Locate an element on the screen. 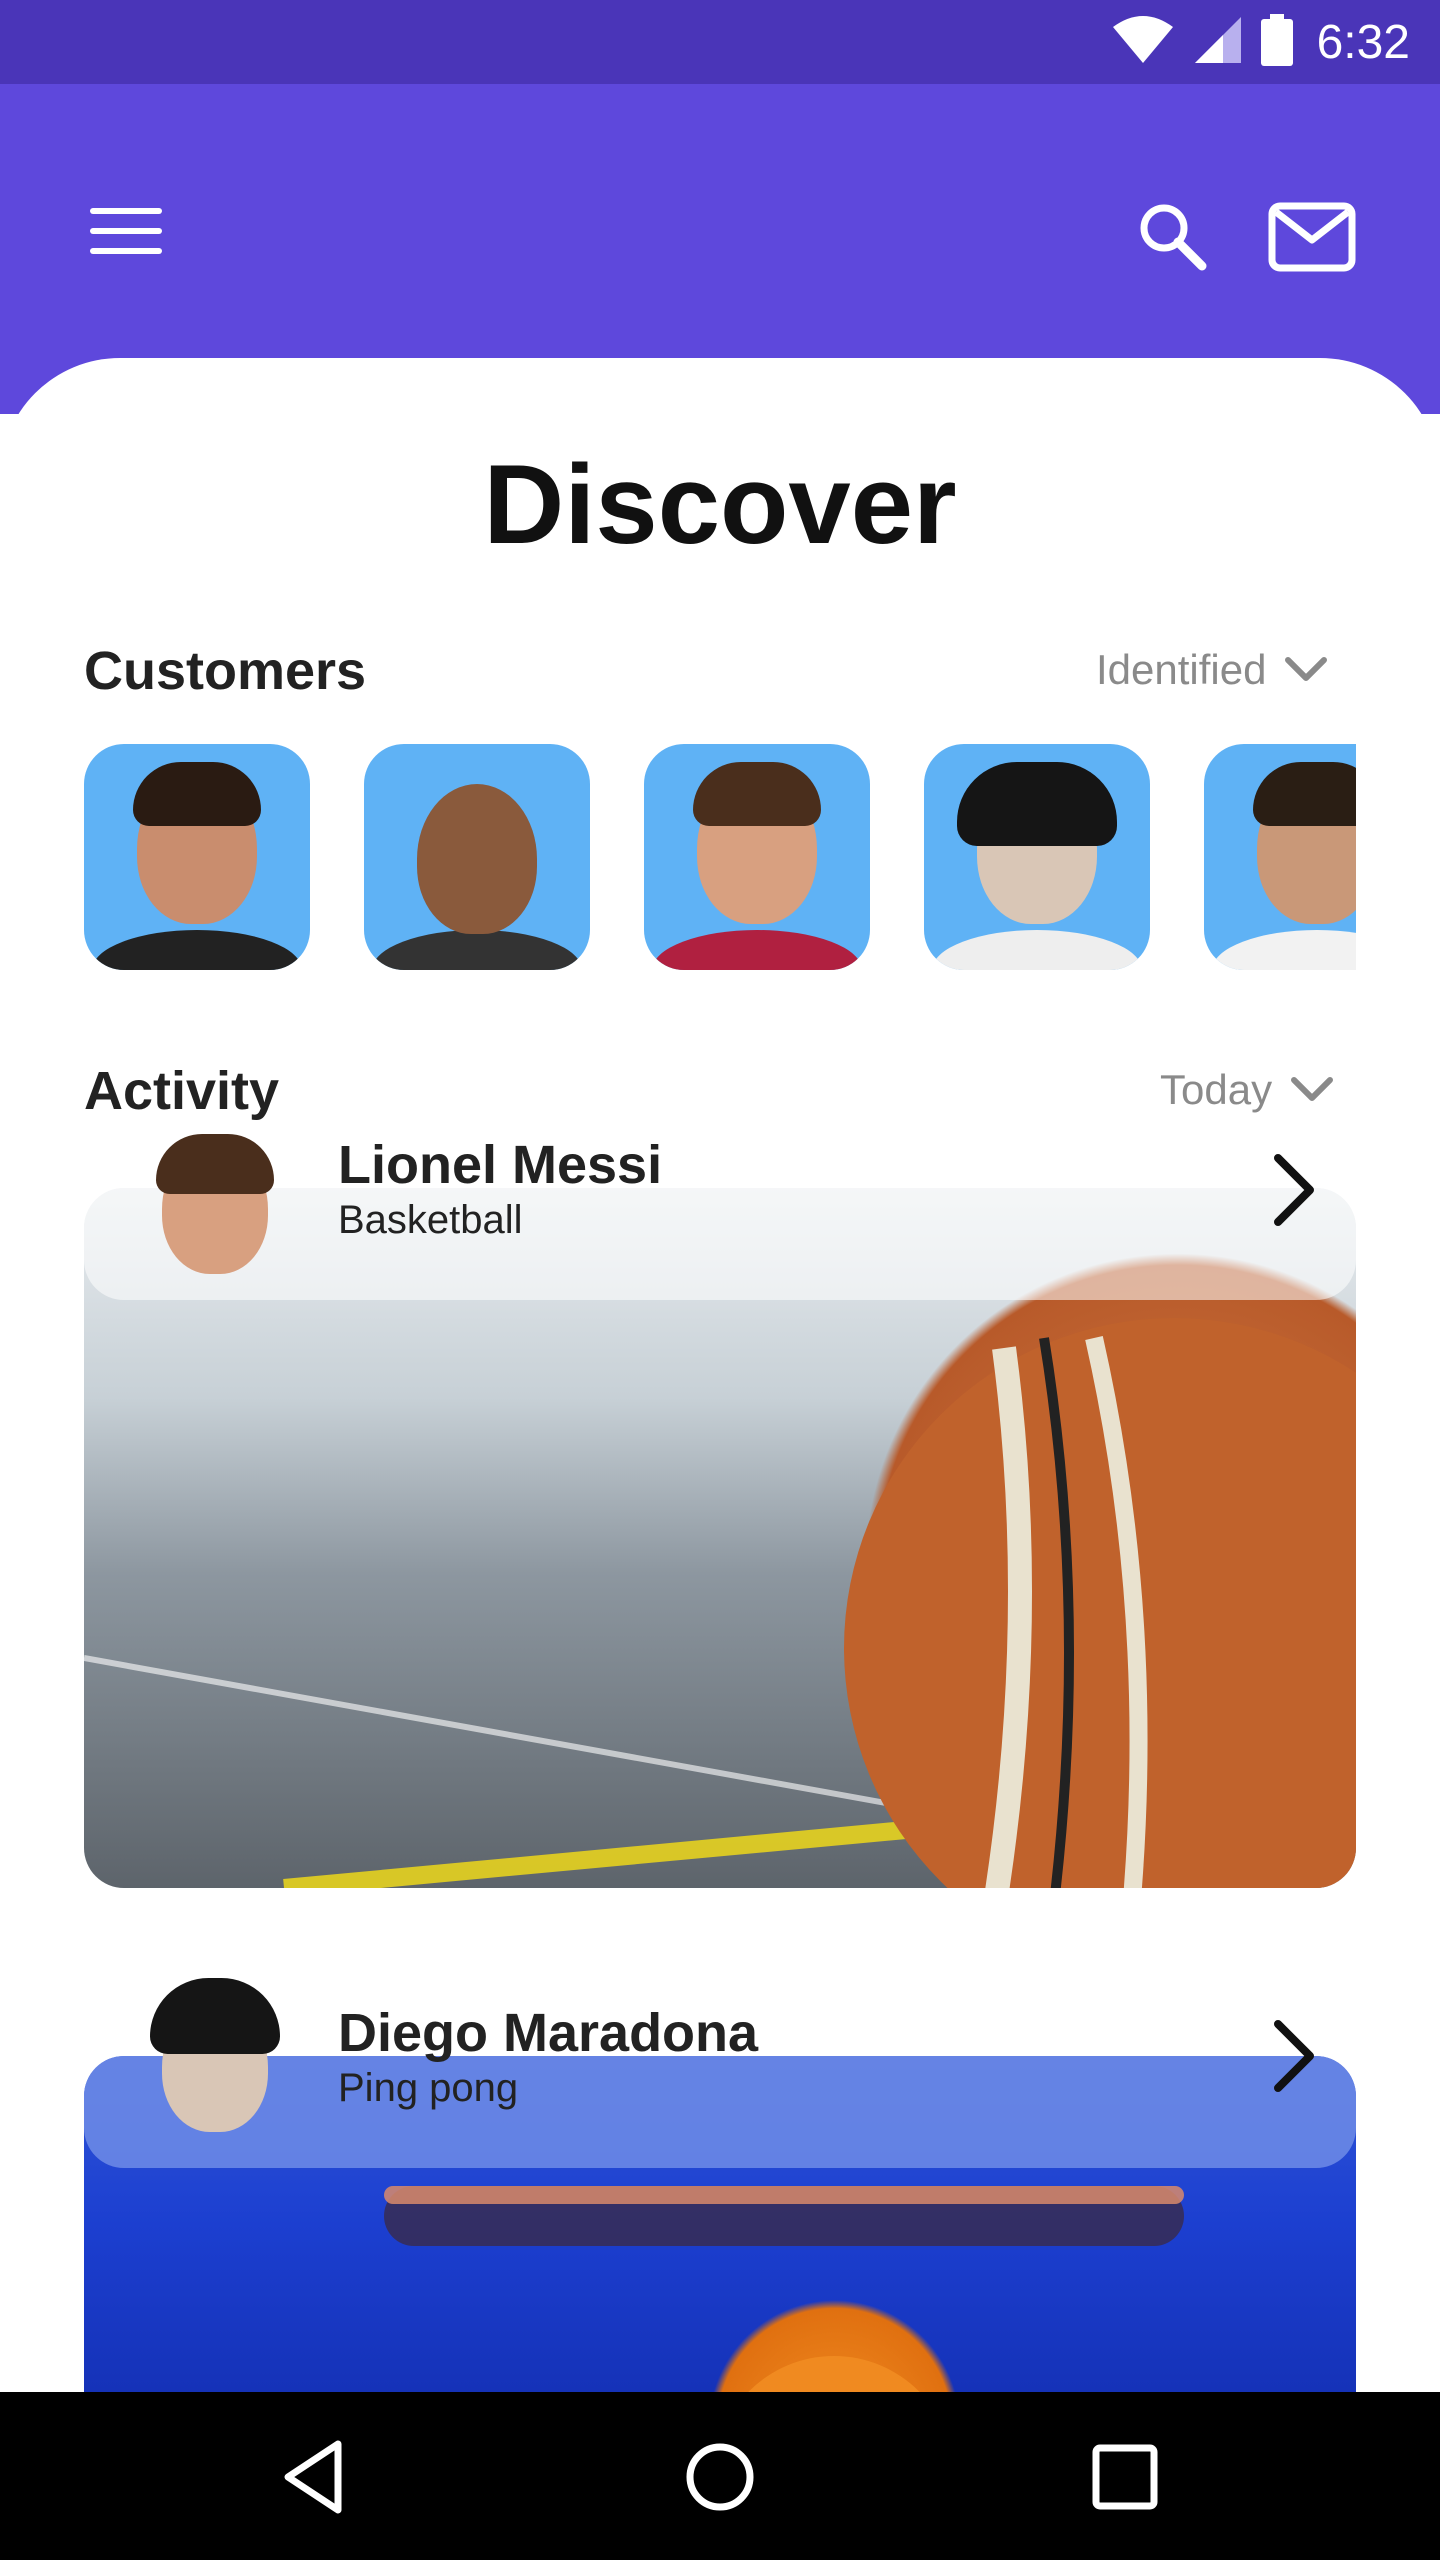  hamburger-menu-icon is located at coordinates (126, 232).